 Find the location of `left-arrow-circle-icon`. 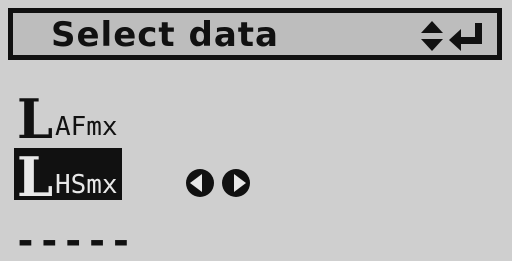

left-arrow-circle-icon is located at coordinates (200, 183).